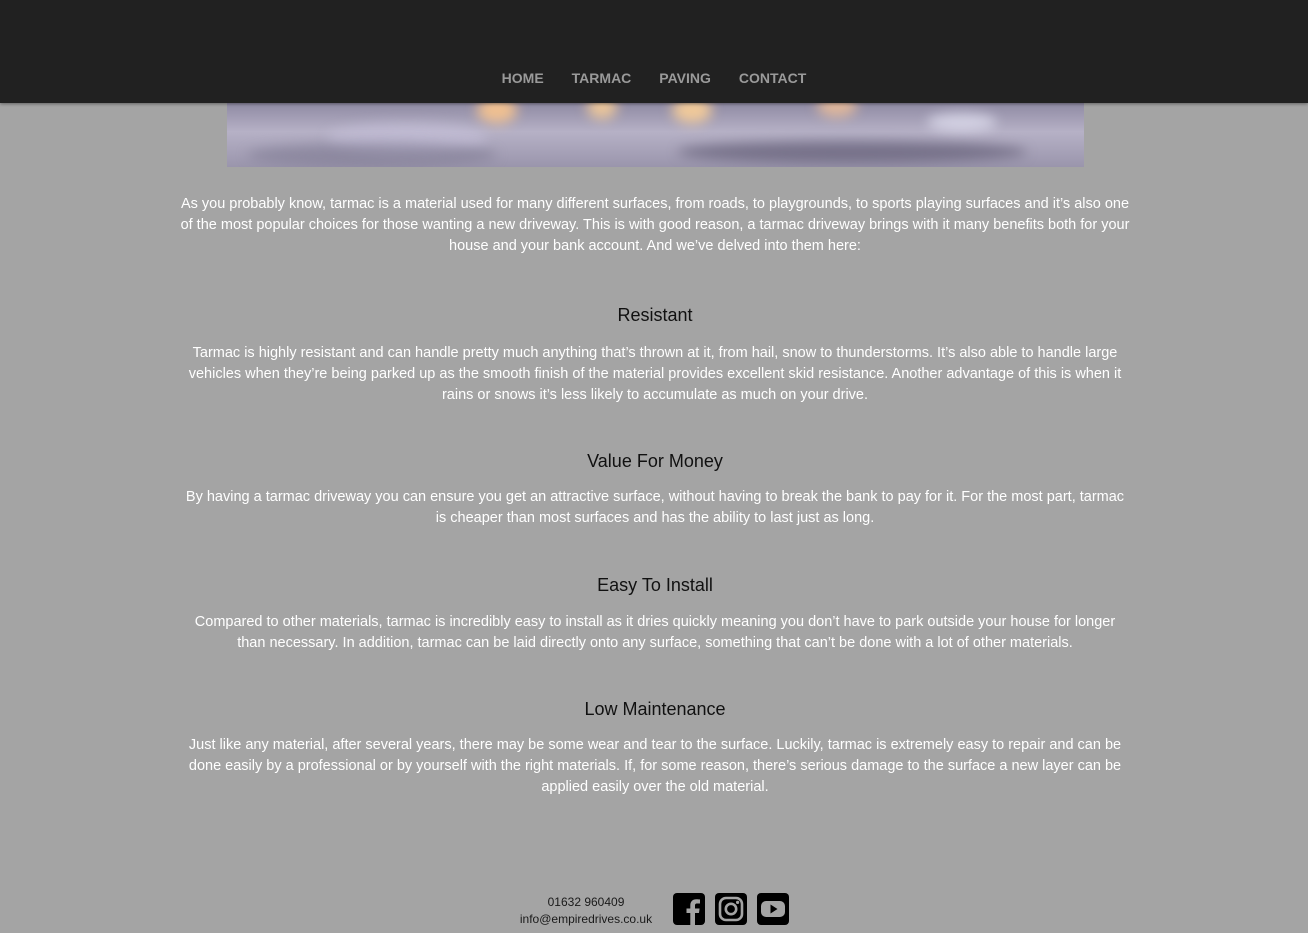 This screenshot has width=1308, height=933. Describe the element at coordinates (655, 585) in the screenshot. I see `section-title: Easy To Install` at that location.